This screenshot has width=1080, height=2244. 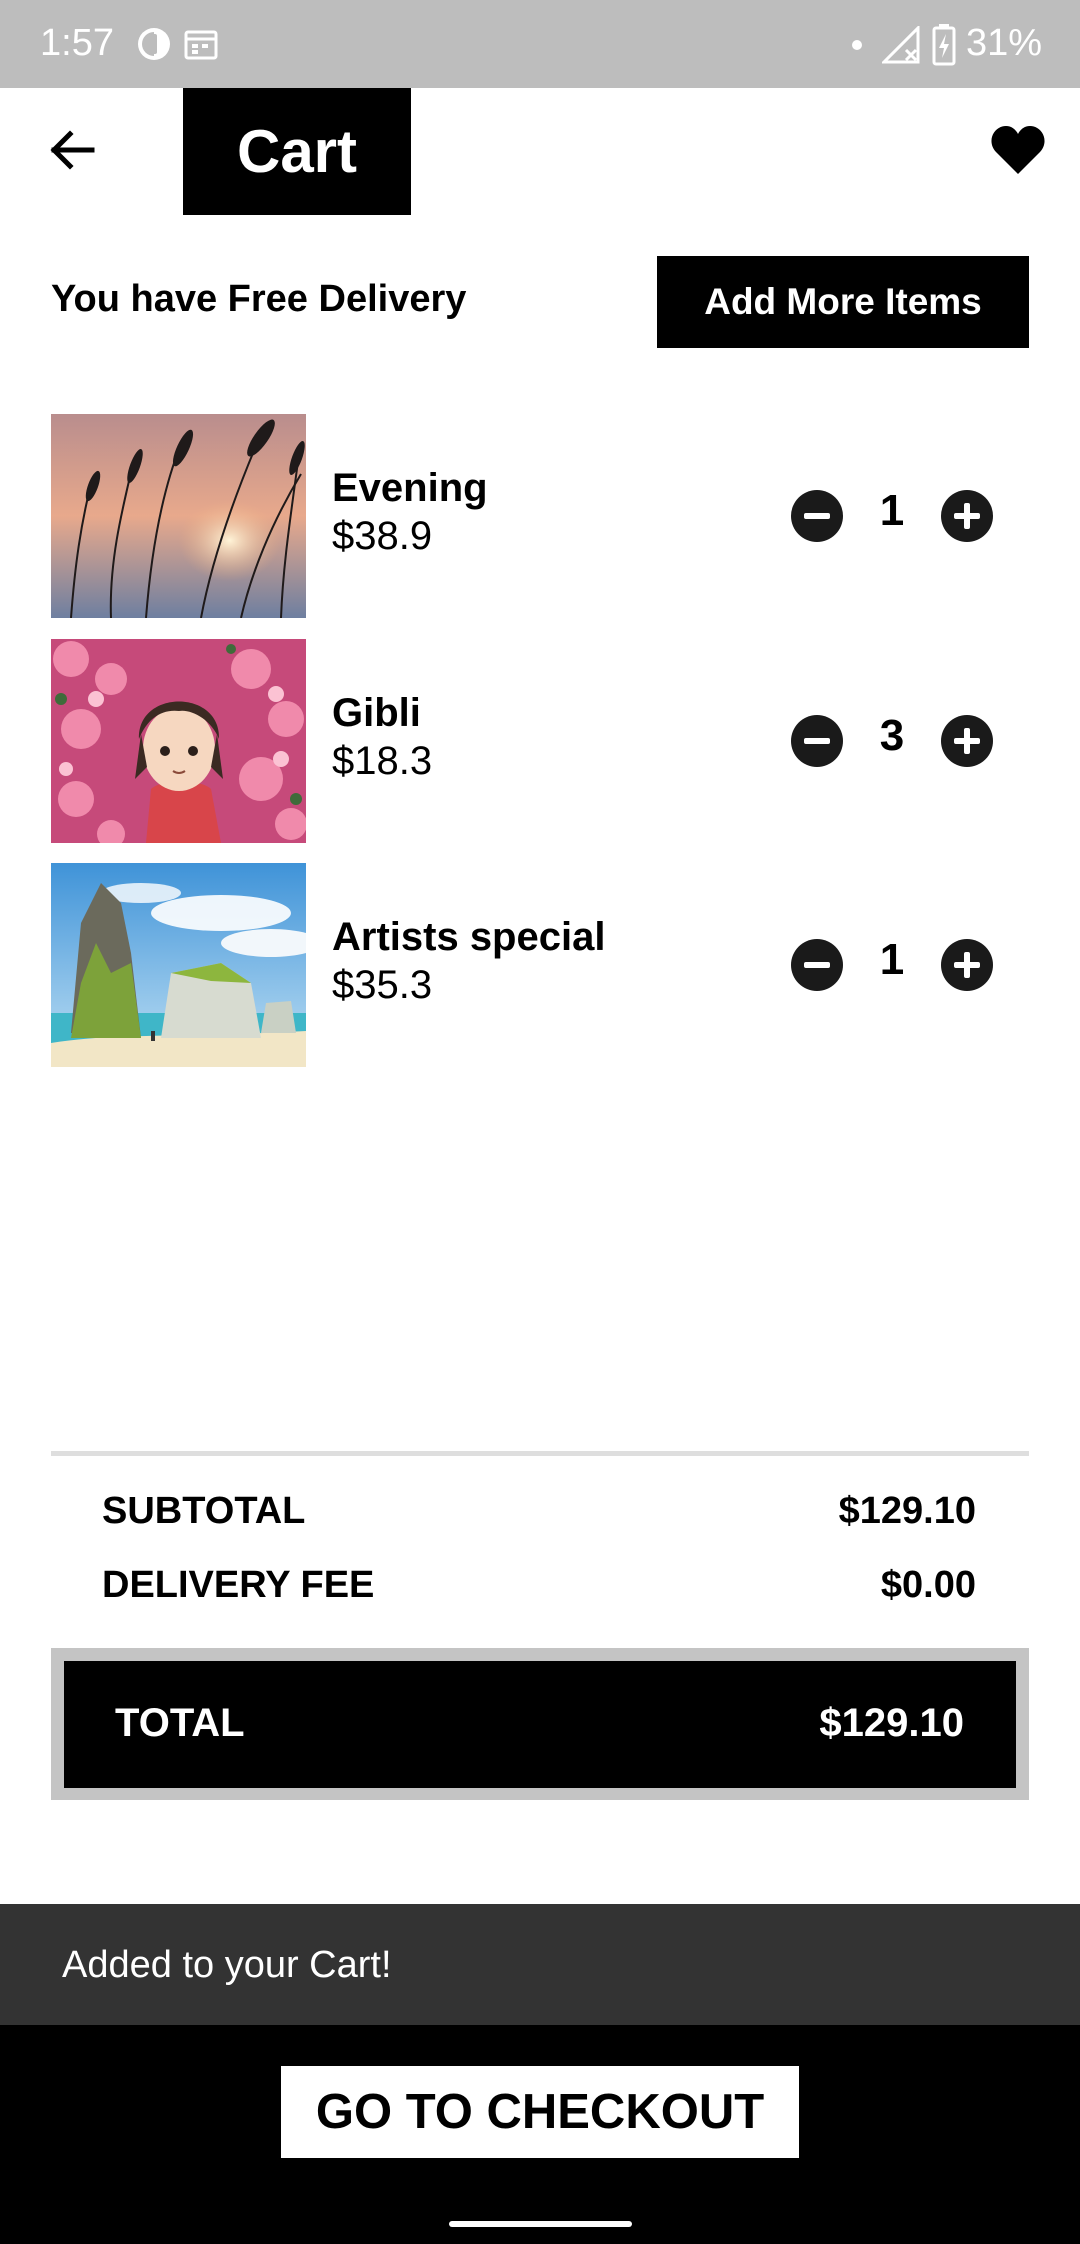 What do you see at coordinates (77, 43) in the screenshot?
I see `status-time: 1:57` at bounding box center [77, 43].